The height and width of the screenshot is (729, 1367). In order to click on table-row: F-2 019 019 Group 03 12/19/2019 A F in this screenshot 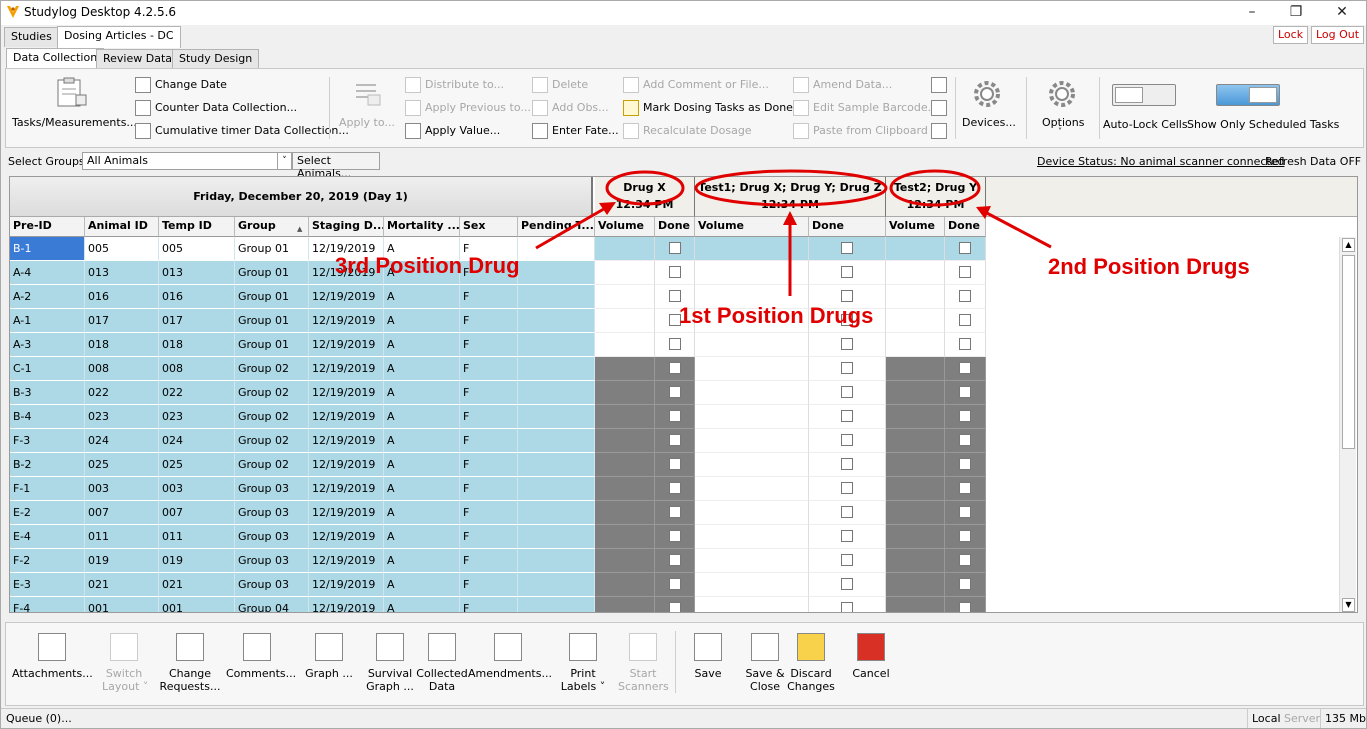, I will do `click(498, 561)`.